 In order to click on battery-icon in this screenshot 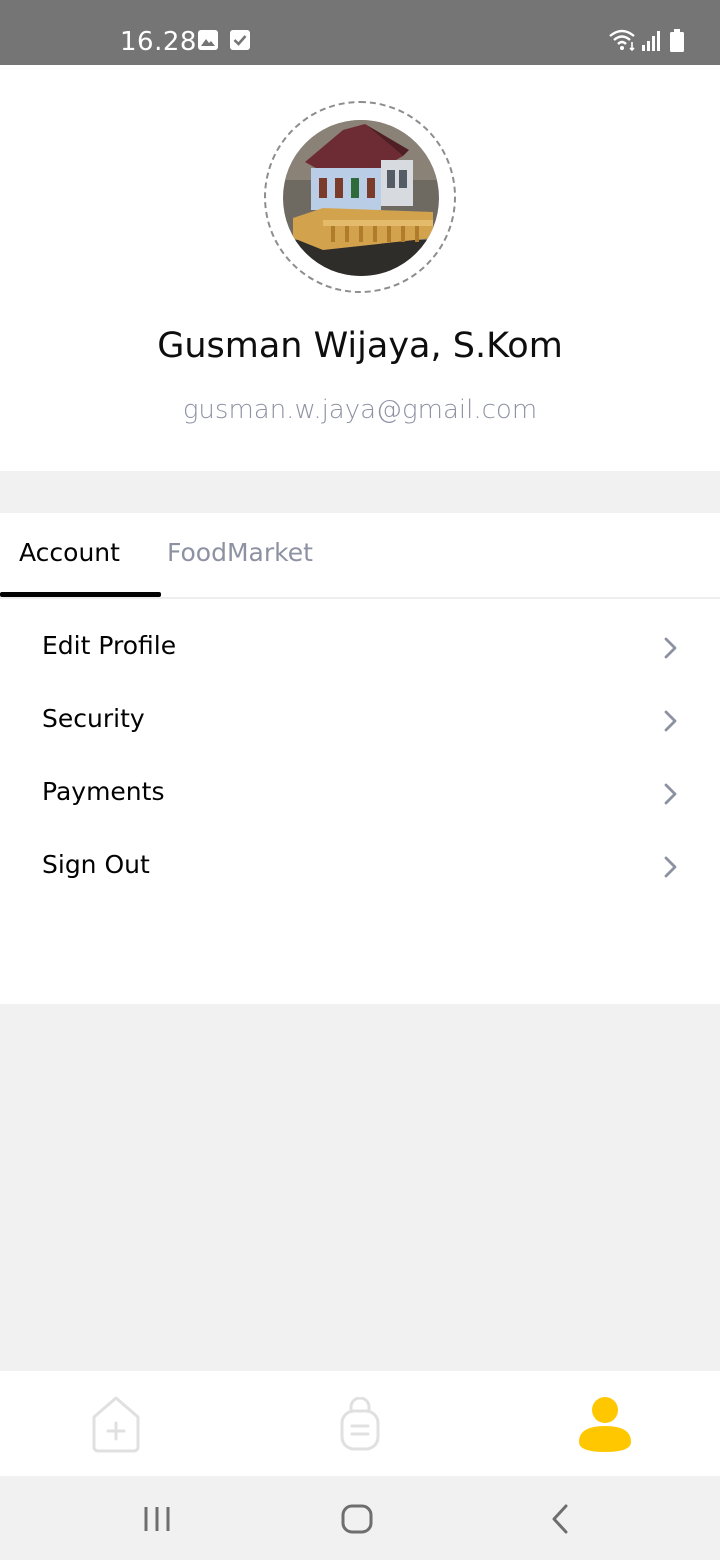, I will do `click(677, 43)`.